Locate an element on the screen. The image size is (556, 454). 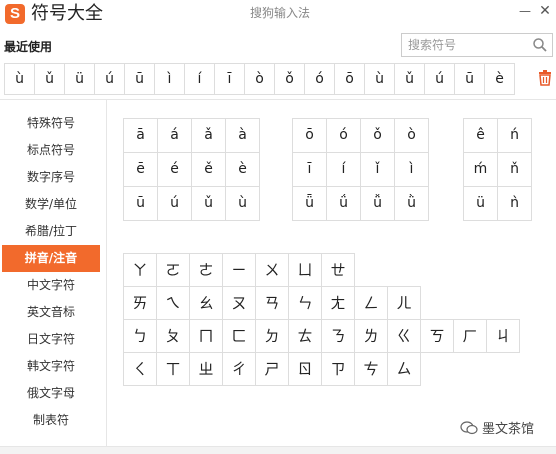
symbol-cell: ㄊ is located at coordinates (305, 336).